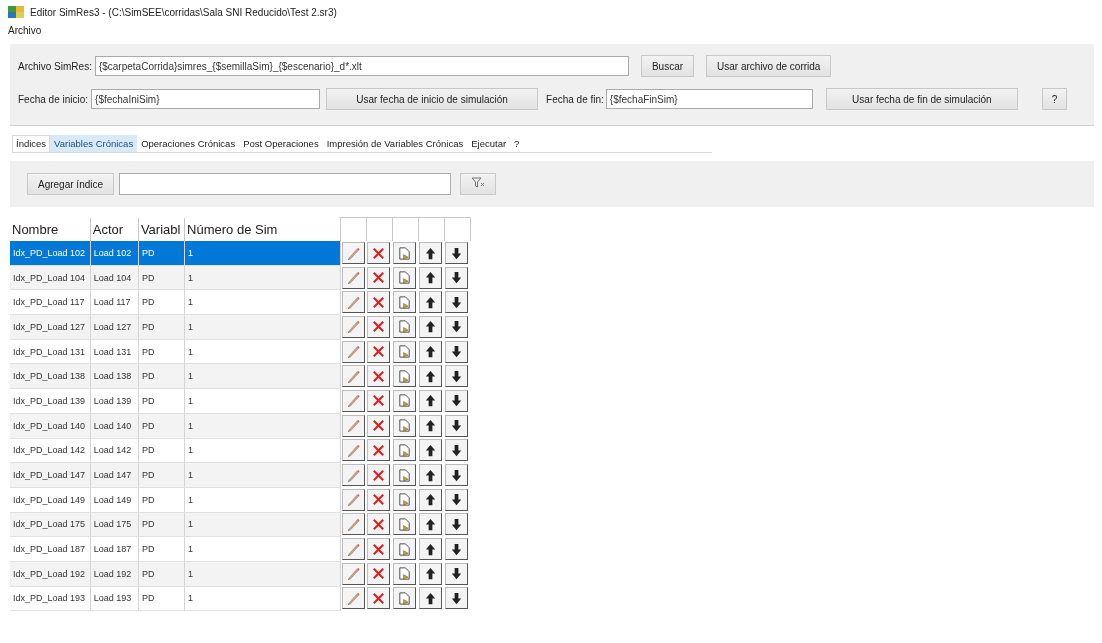 This screenshot has width=1102, height=643. I want to click on use-file-button: Usar archivo de corrida, so click(769, 66).